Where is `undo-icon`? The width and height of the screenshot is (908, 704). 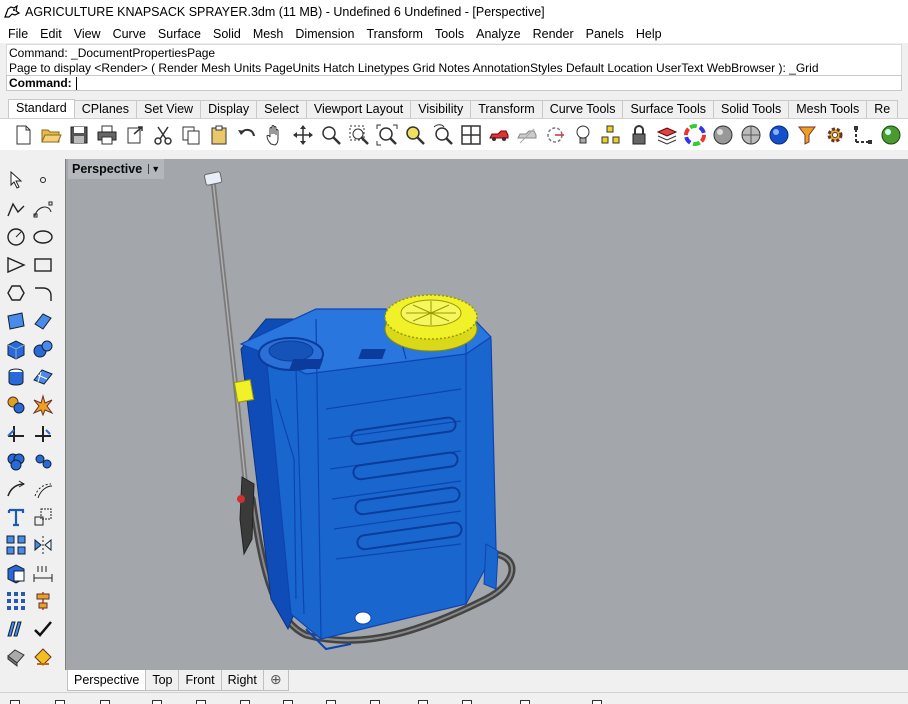
undo-icon is located at coordinates (247, 135).